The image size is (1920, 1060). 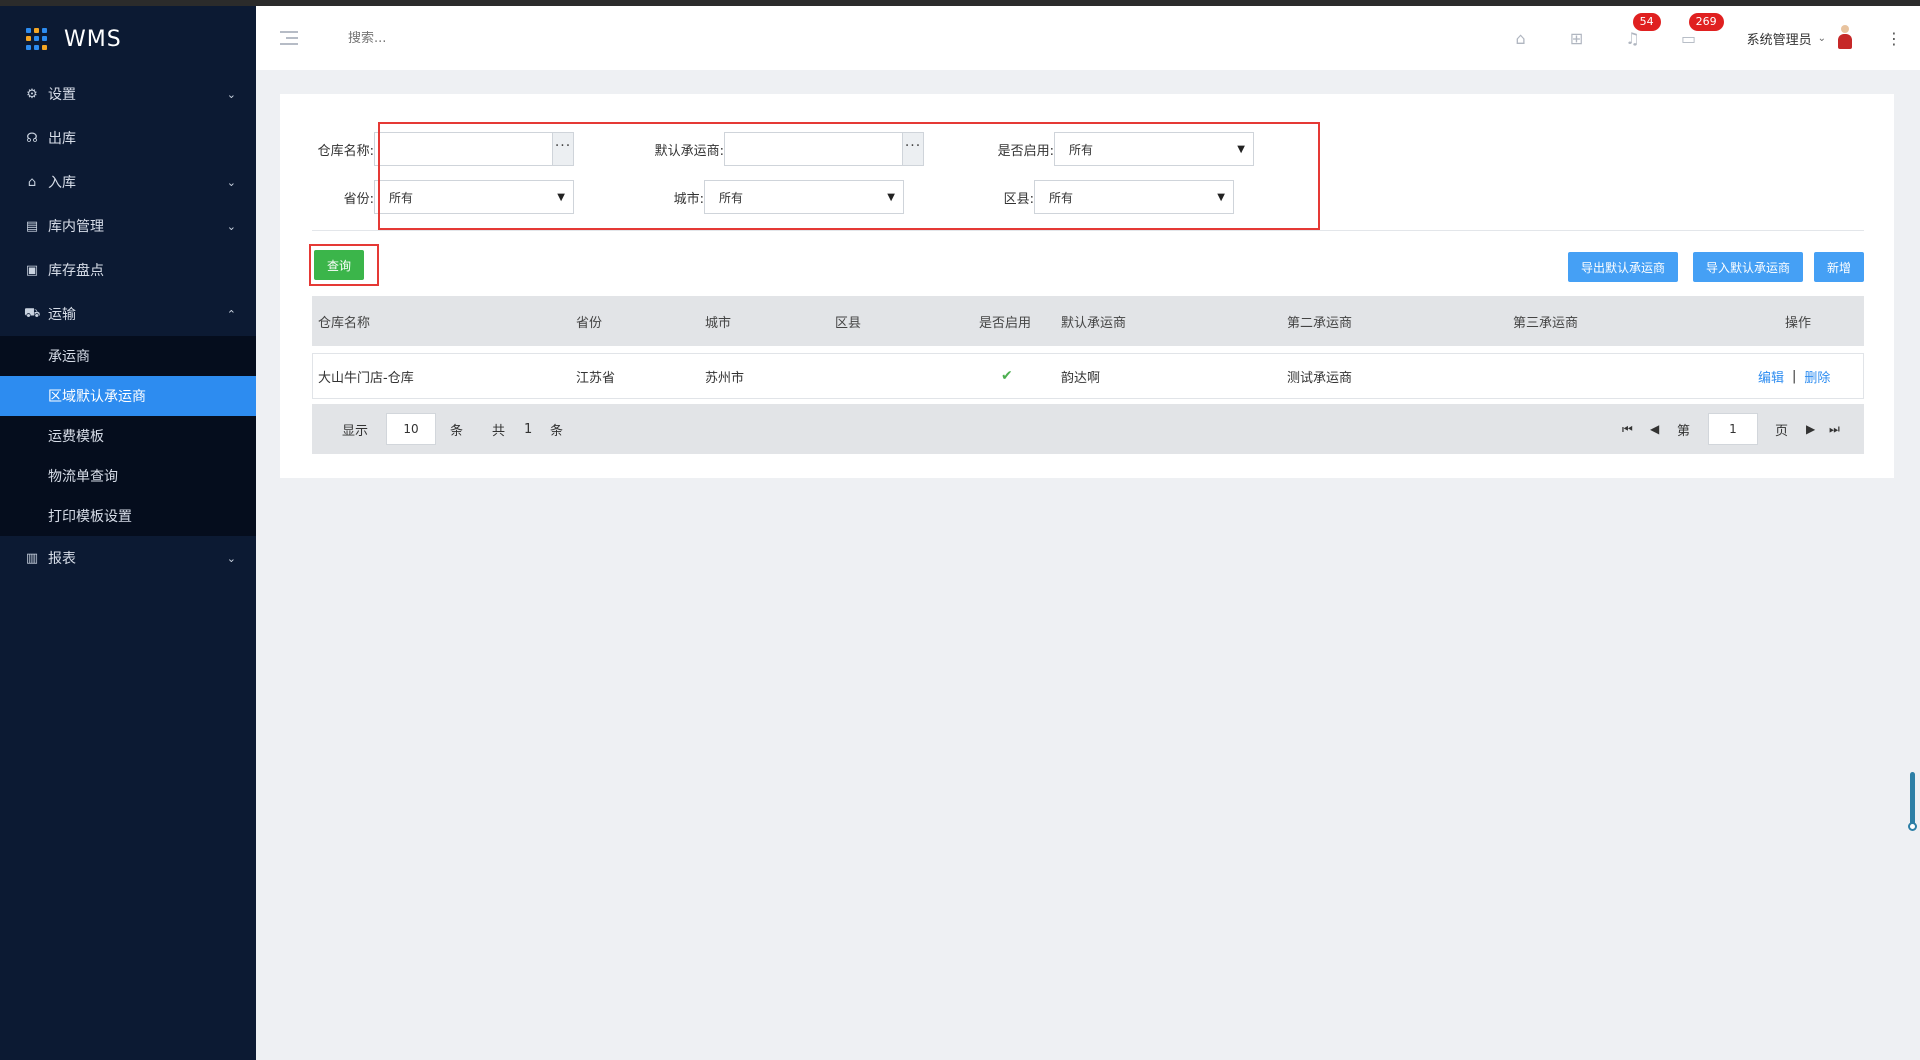 I want to click on rows-unit: 条, so click(x=457, y=431).